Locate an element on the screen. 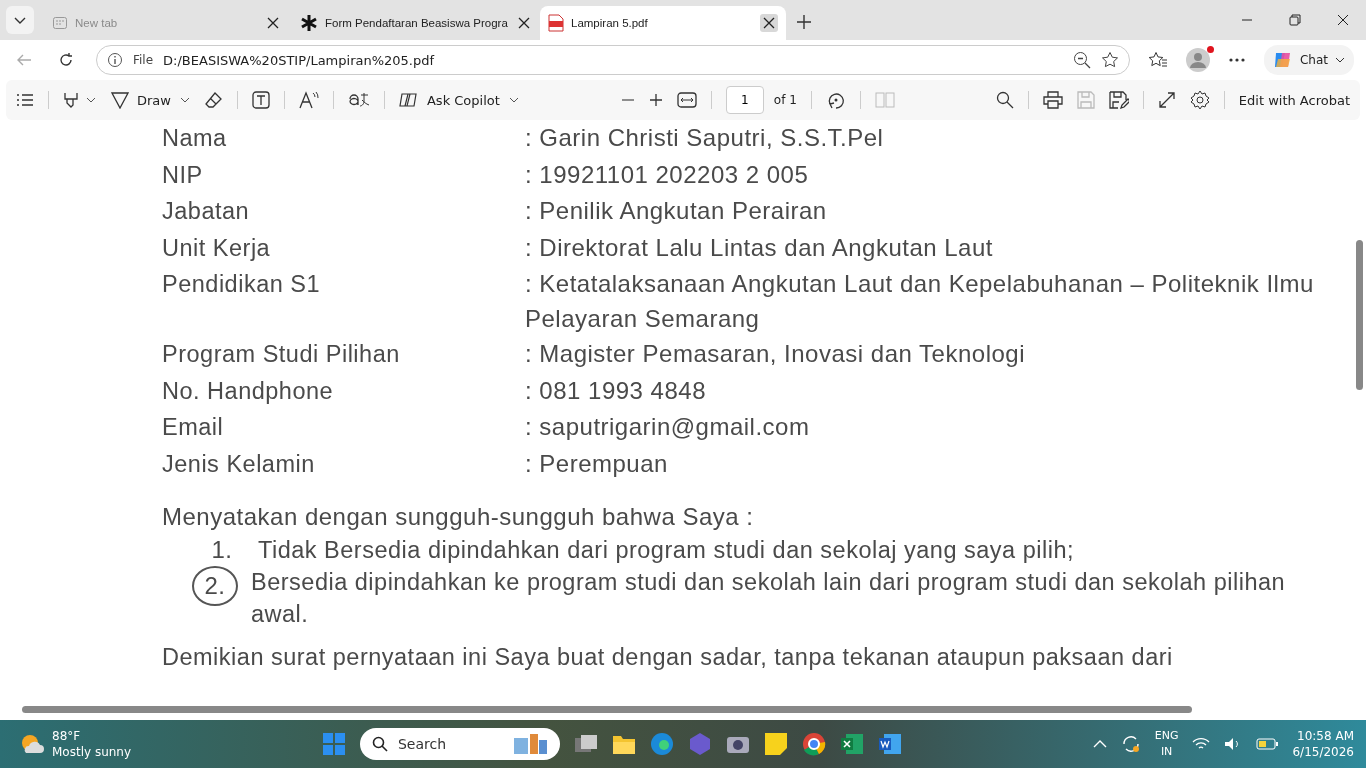 Image resolution: width=1366 pixels, height=768 pixels. url-text: D:/BEASISWA%20STIP/Lampiran%205.pdf is located at coordinates (299, 60).